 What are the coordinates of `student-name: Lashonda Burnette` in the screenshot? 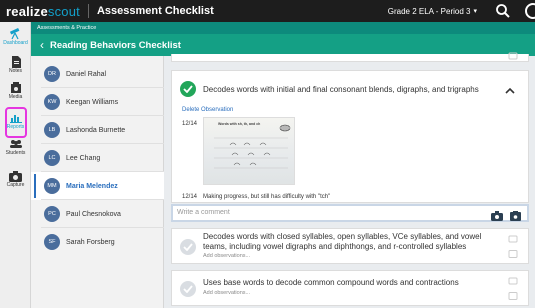 It's located at (96, 130).